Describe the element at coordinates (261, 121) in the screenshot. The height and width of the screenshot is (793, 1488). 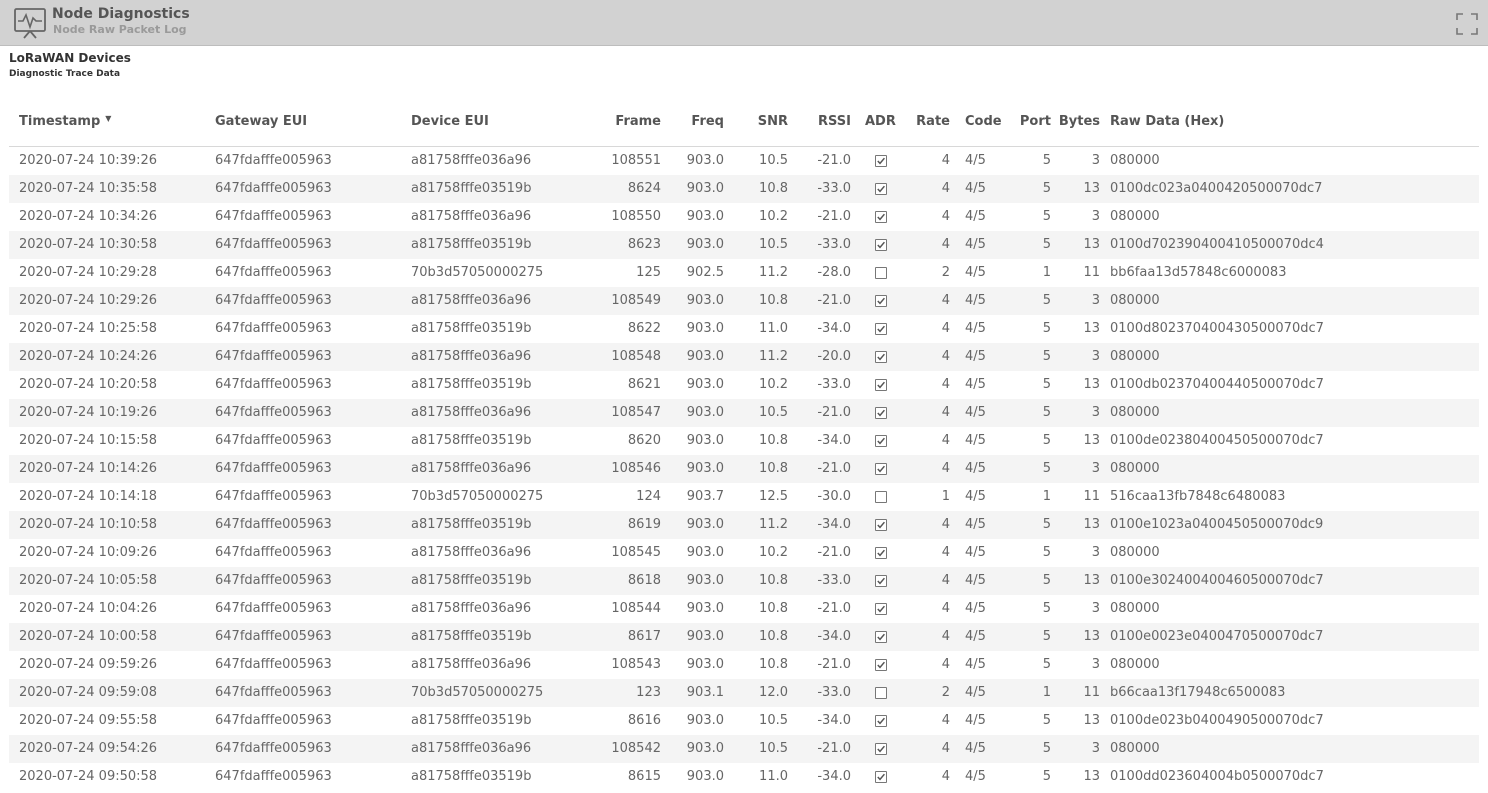
I see `column-header-gateway-eui: Gateway EUI` at that location.